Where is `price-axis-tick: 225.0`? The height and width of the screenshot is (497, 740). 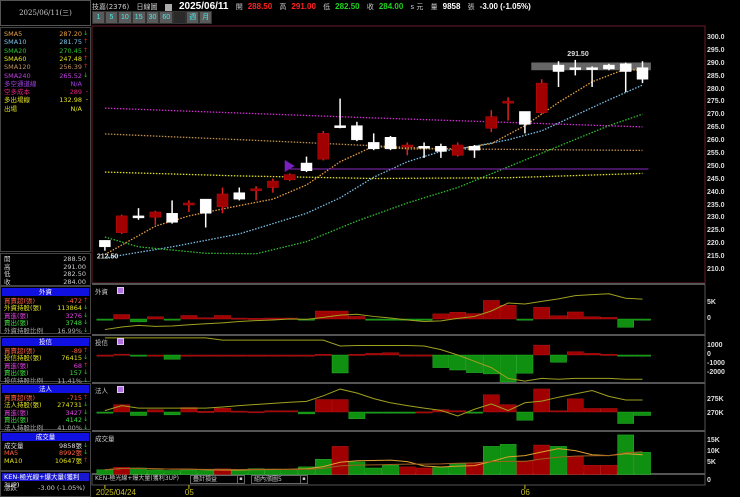
price-axis-tick: 225.0 is located at coordinates (716, 231).